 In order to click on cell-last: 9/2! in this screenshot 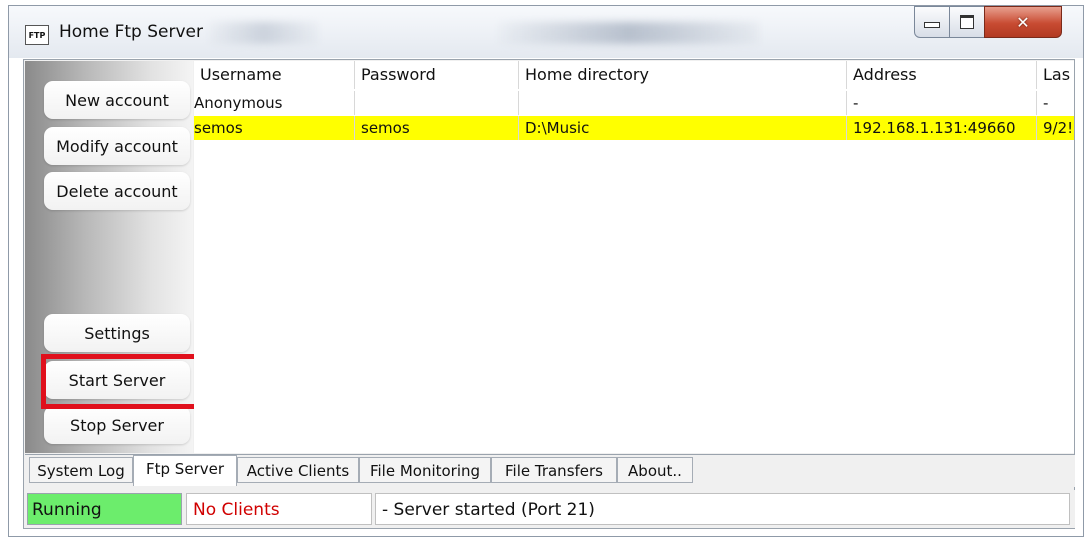, I will do `click(1055, 128)`.